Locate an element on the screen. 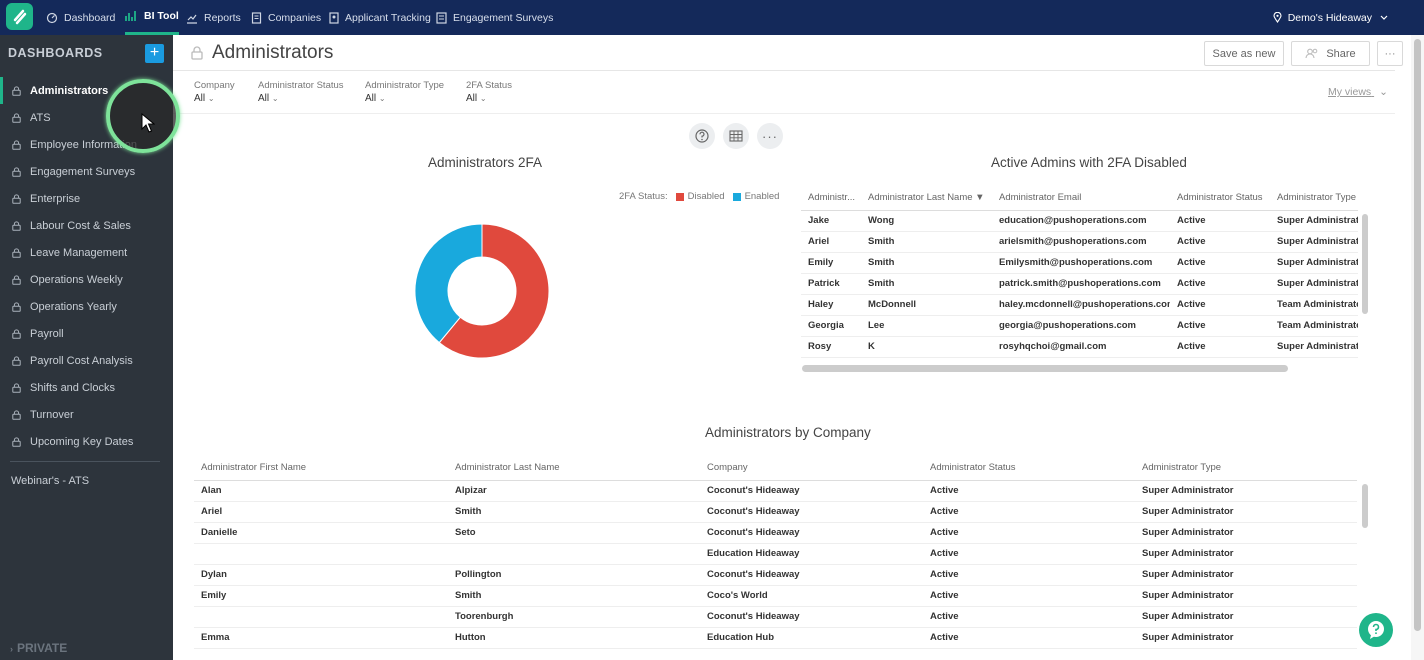 This screenshot has width=1424, height=660. nav-engagement-surveys: Engagement Surveys is located at coordinates (494, 17).